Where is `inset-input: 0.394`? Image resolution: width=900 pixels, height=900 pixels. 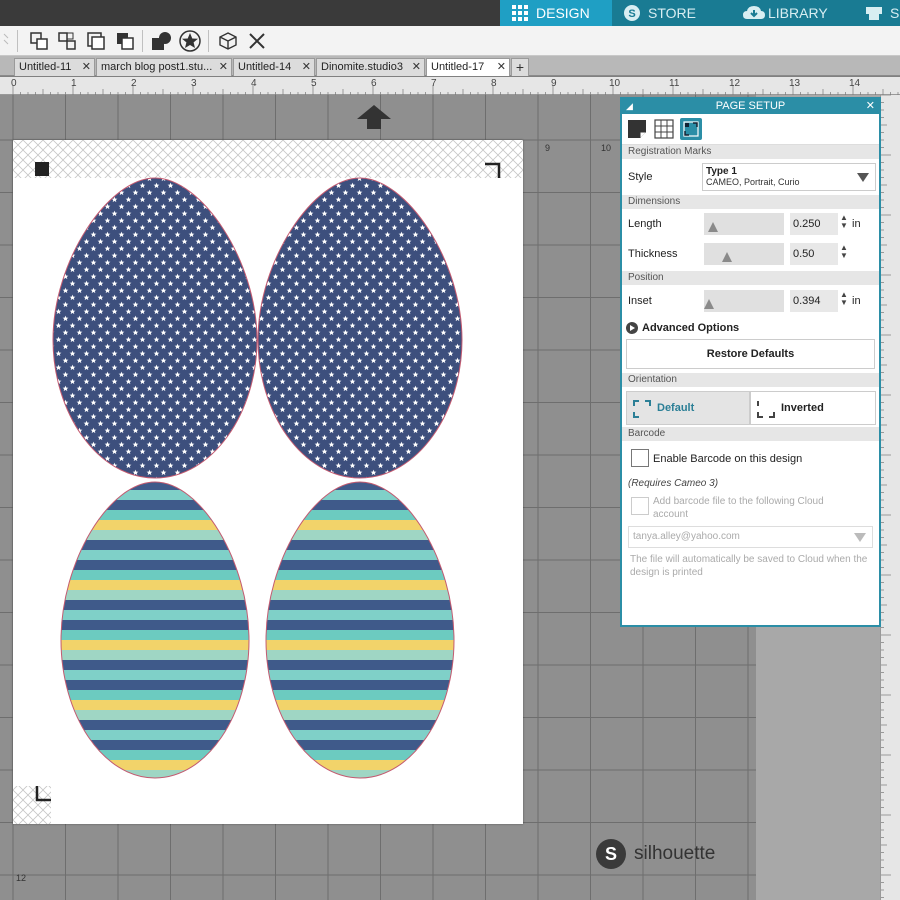
inset-input: 0.394 is located at coordinates (814, 301).